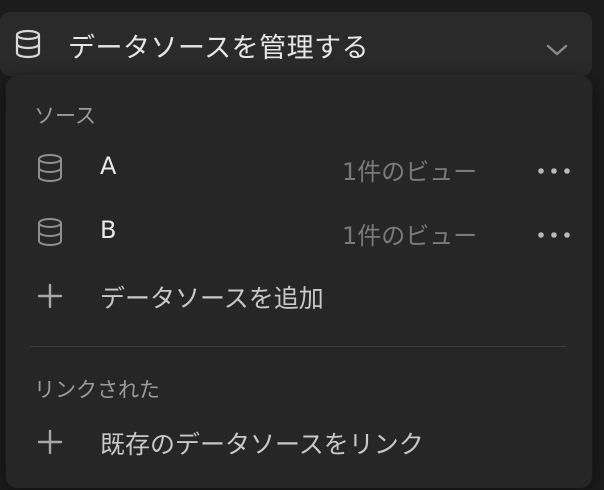 The width and height of the screenshot is (604, 490). Describe the element at coordinates (108, 166) in the screenshot. I see `source-name: A` at that location.